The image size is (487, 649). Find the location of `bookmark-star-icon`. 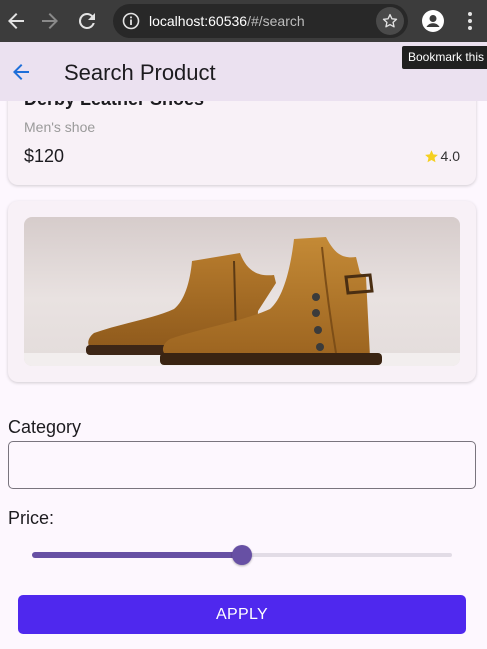

bookmark-star-icon is located at coordinates (390, 21).